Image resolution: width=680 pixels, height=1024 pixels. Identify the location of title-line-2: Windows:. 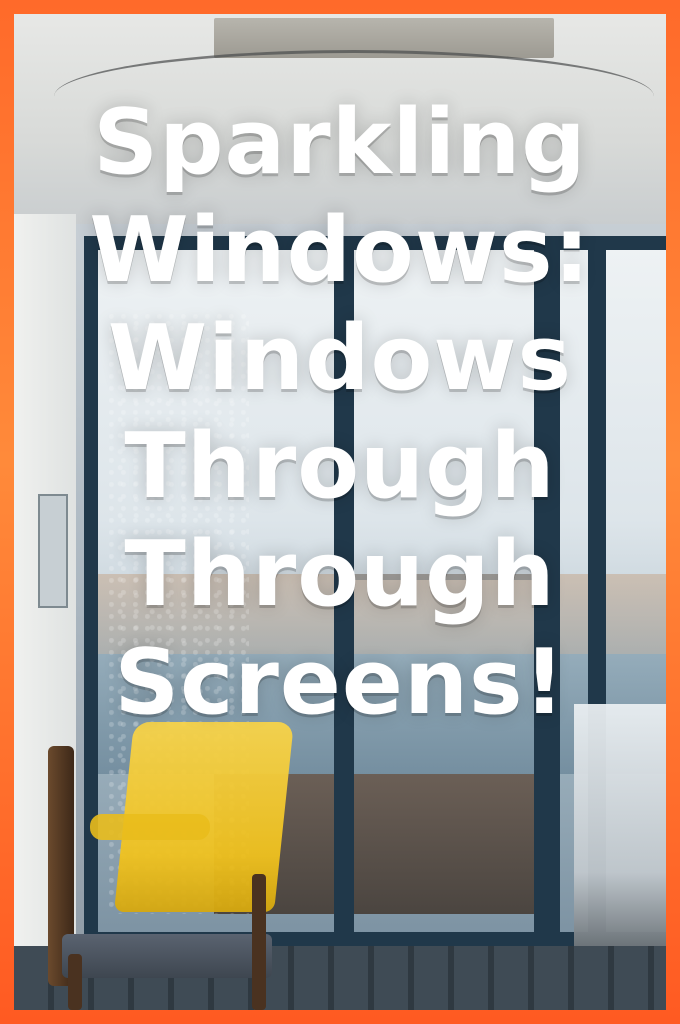
(340, 250).